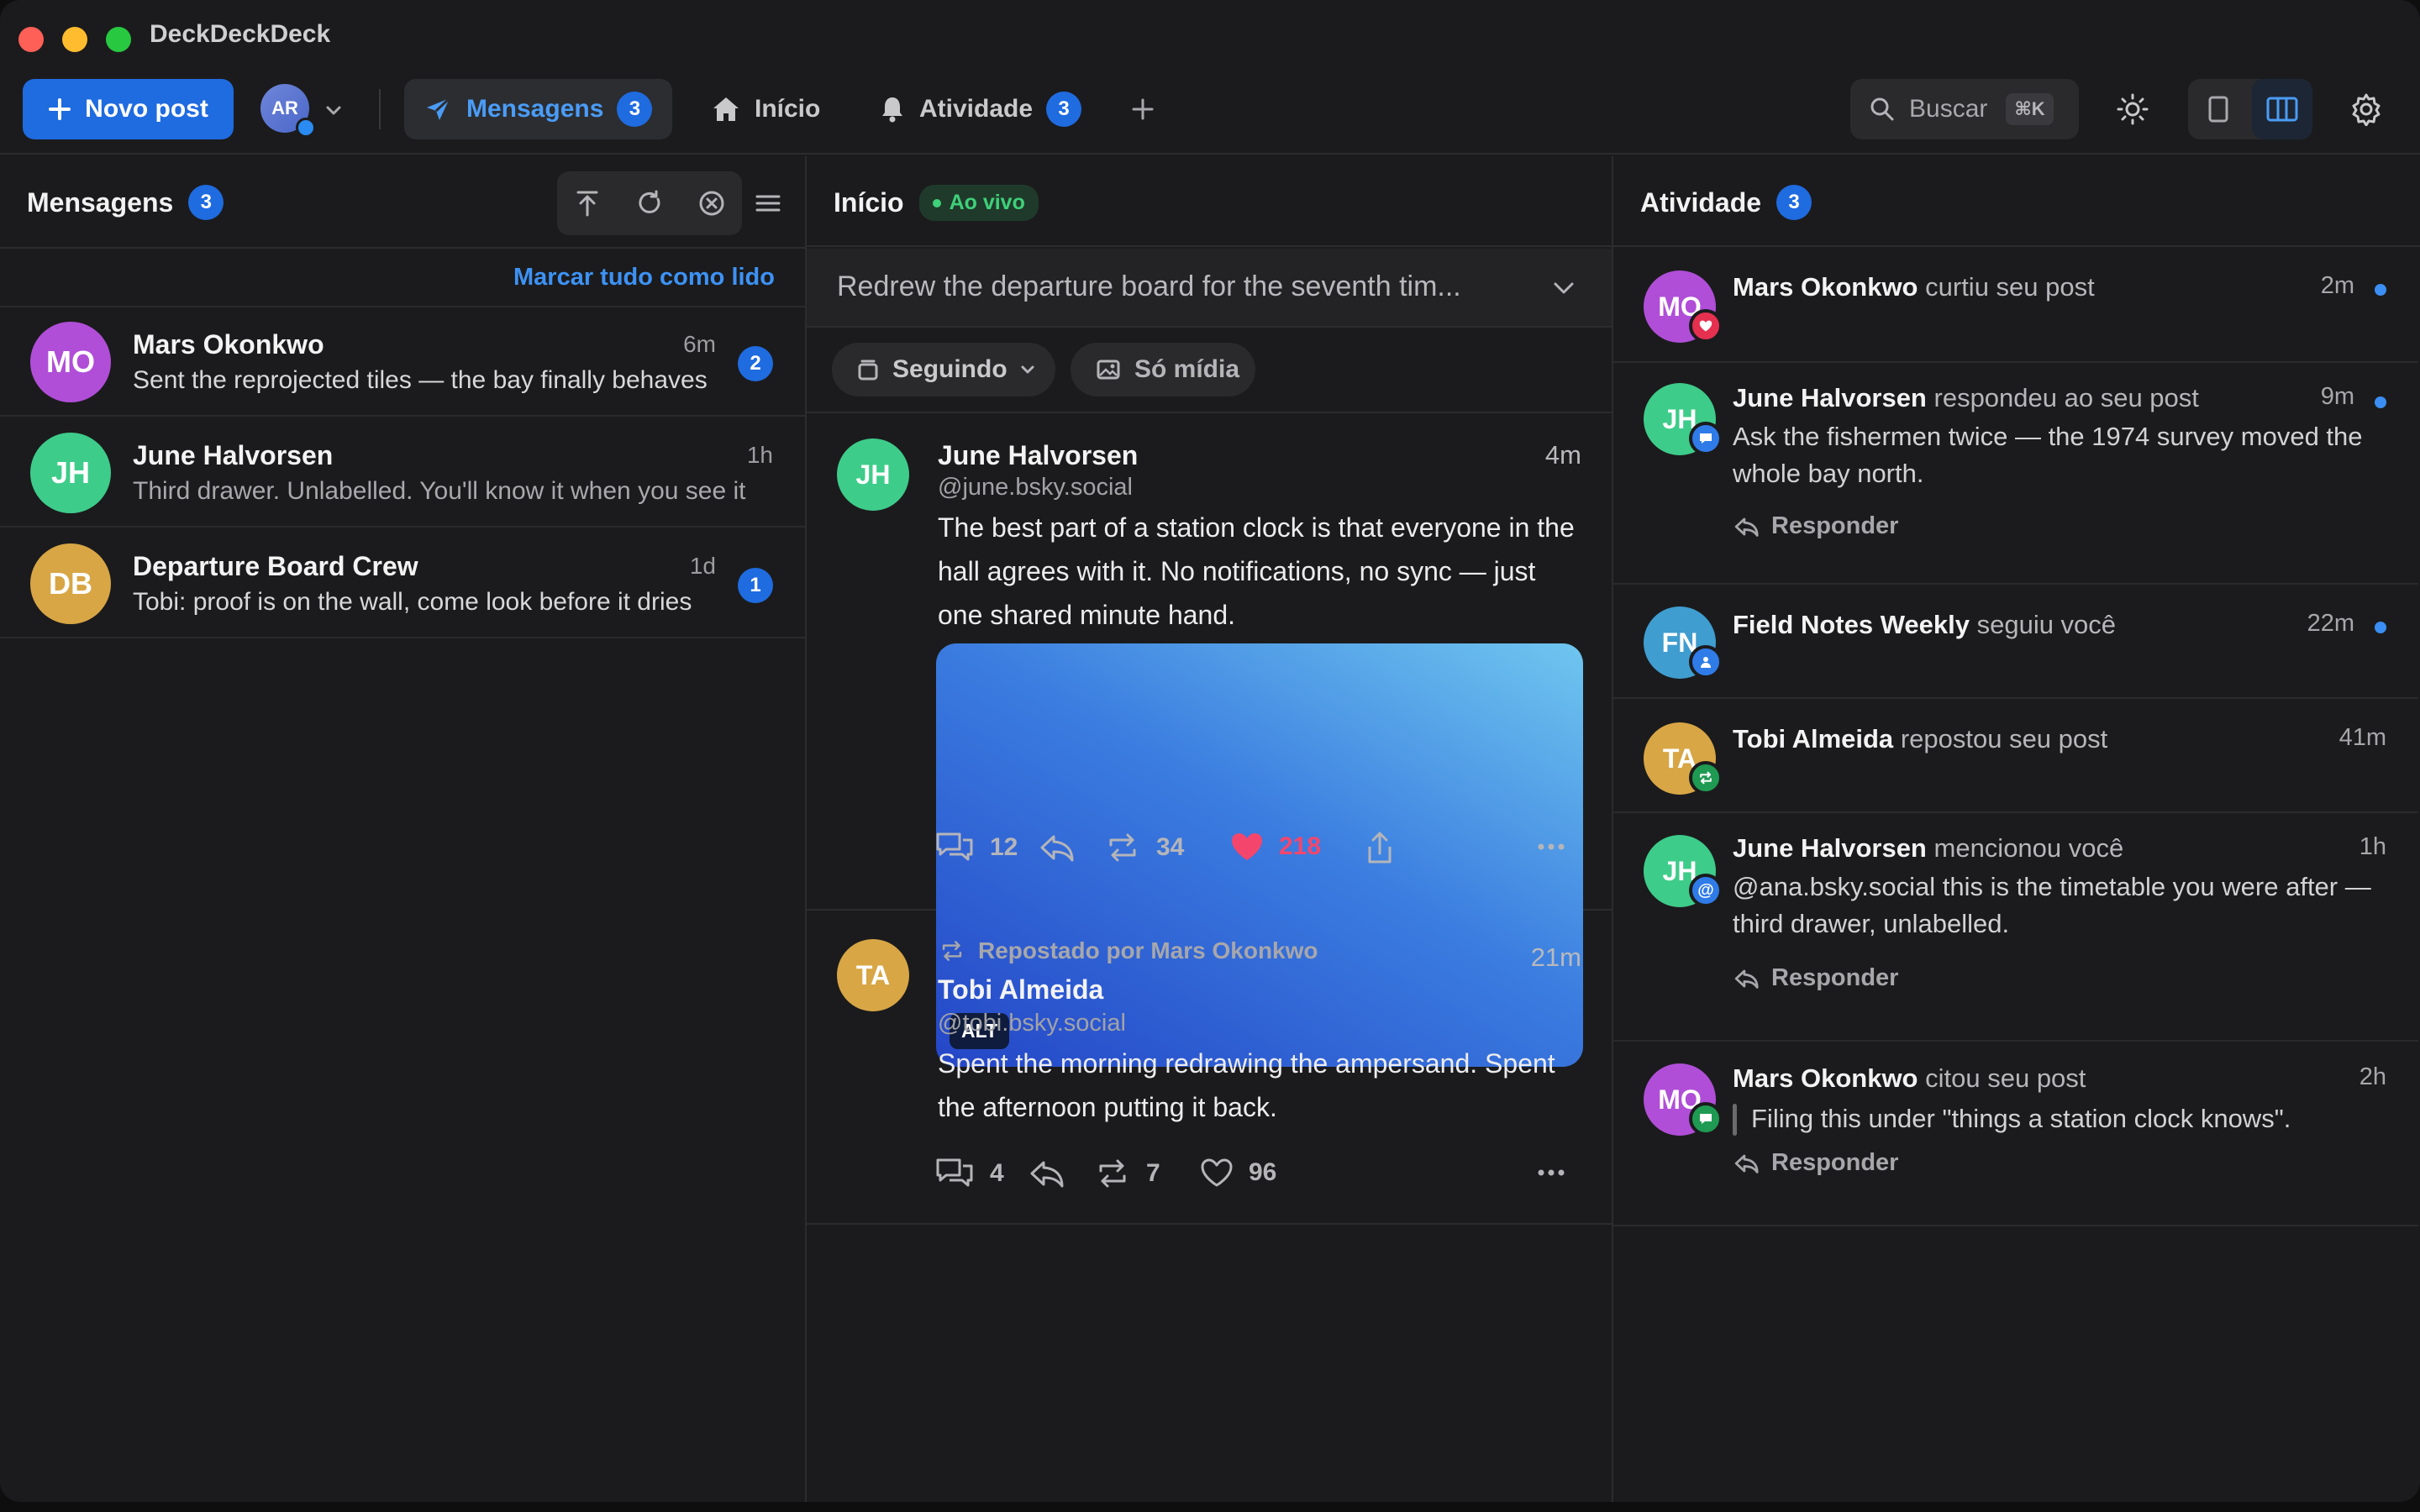 The width and height of the screenshot is (2420, 1512). I want to click on notification-action: mencionou você, so click(2029, 848).